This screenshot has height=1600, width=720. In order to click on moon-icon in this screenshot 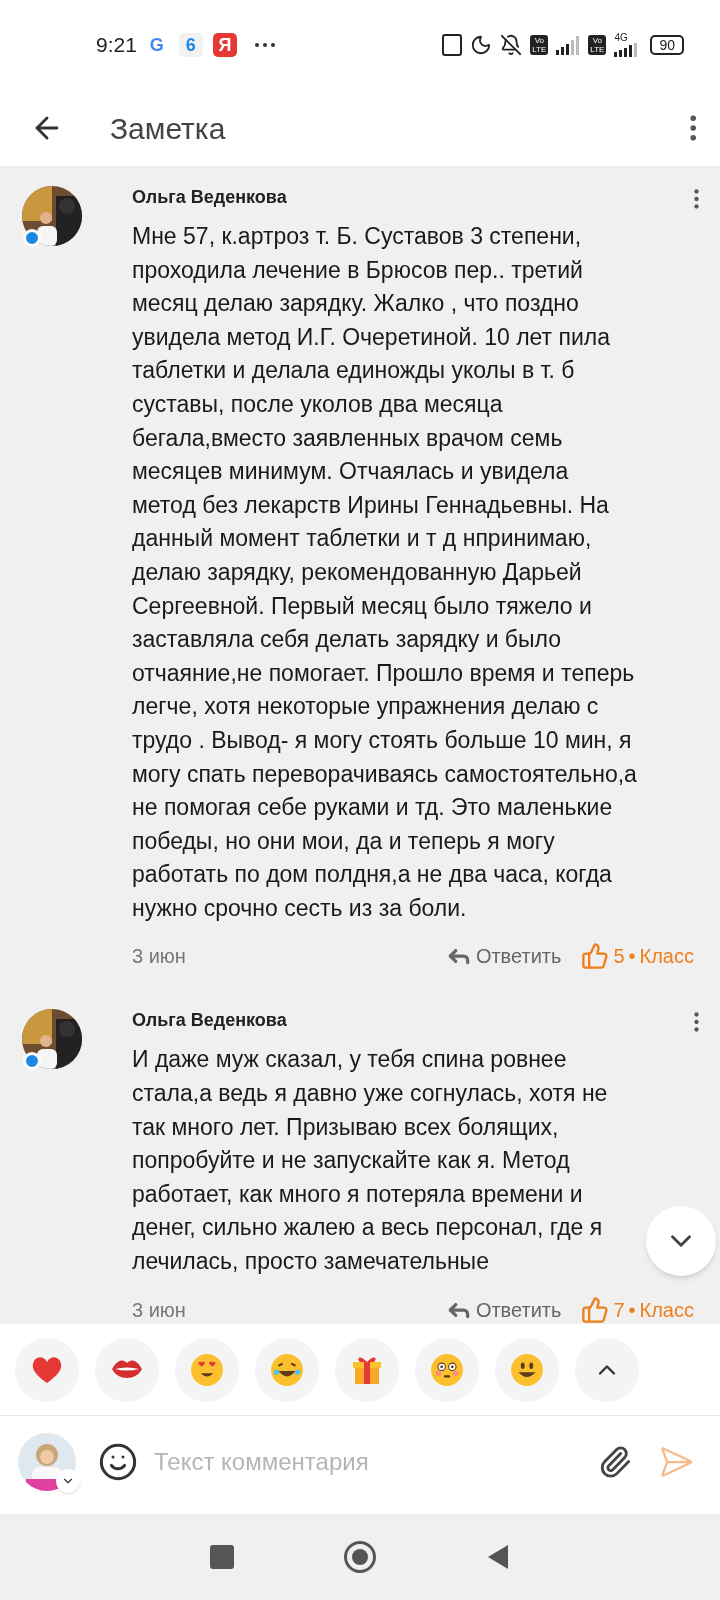, I will do `click(481, 45)`.